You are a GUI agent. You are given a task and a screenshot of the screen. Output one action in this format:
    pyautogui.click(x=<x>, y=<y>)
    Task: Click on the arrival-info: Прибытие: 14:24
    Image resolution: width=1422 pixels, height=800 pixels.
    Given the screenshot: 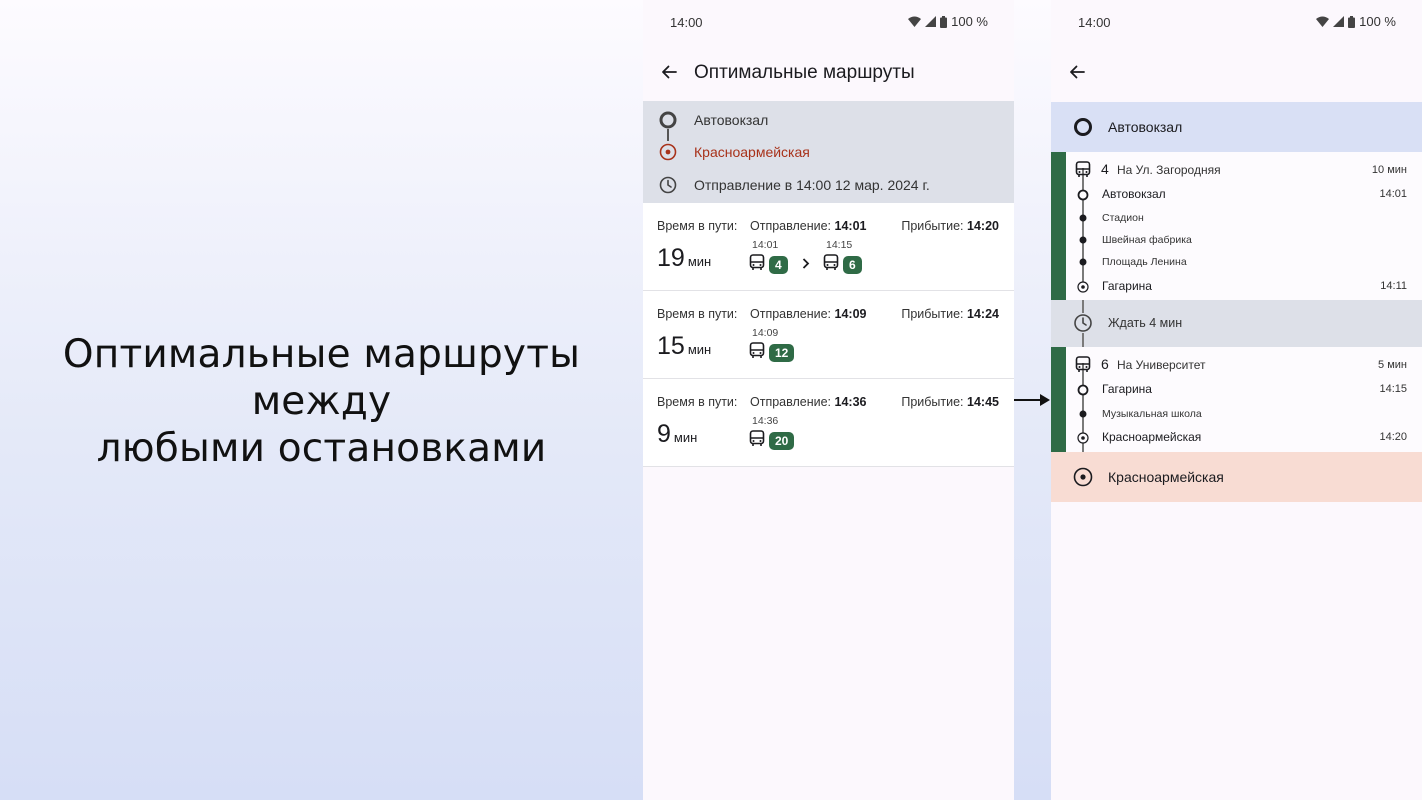 What is the action you would take?
    pyautogui.click(x=950, y=314)
    